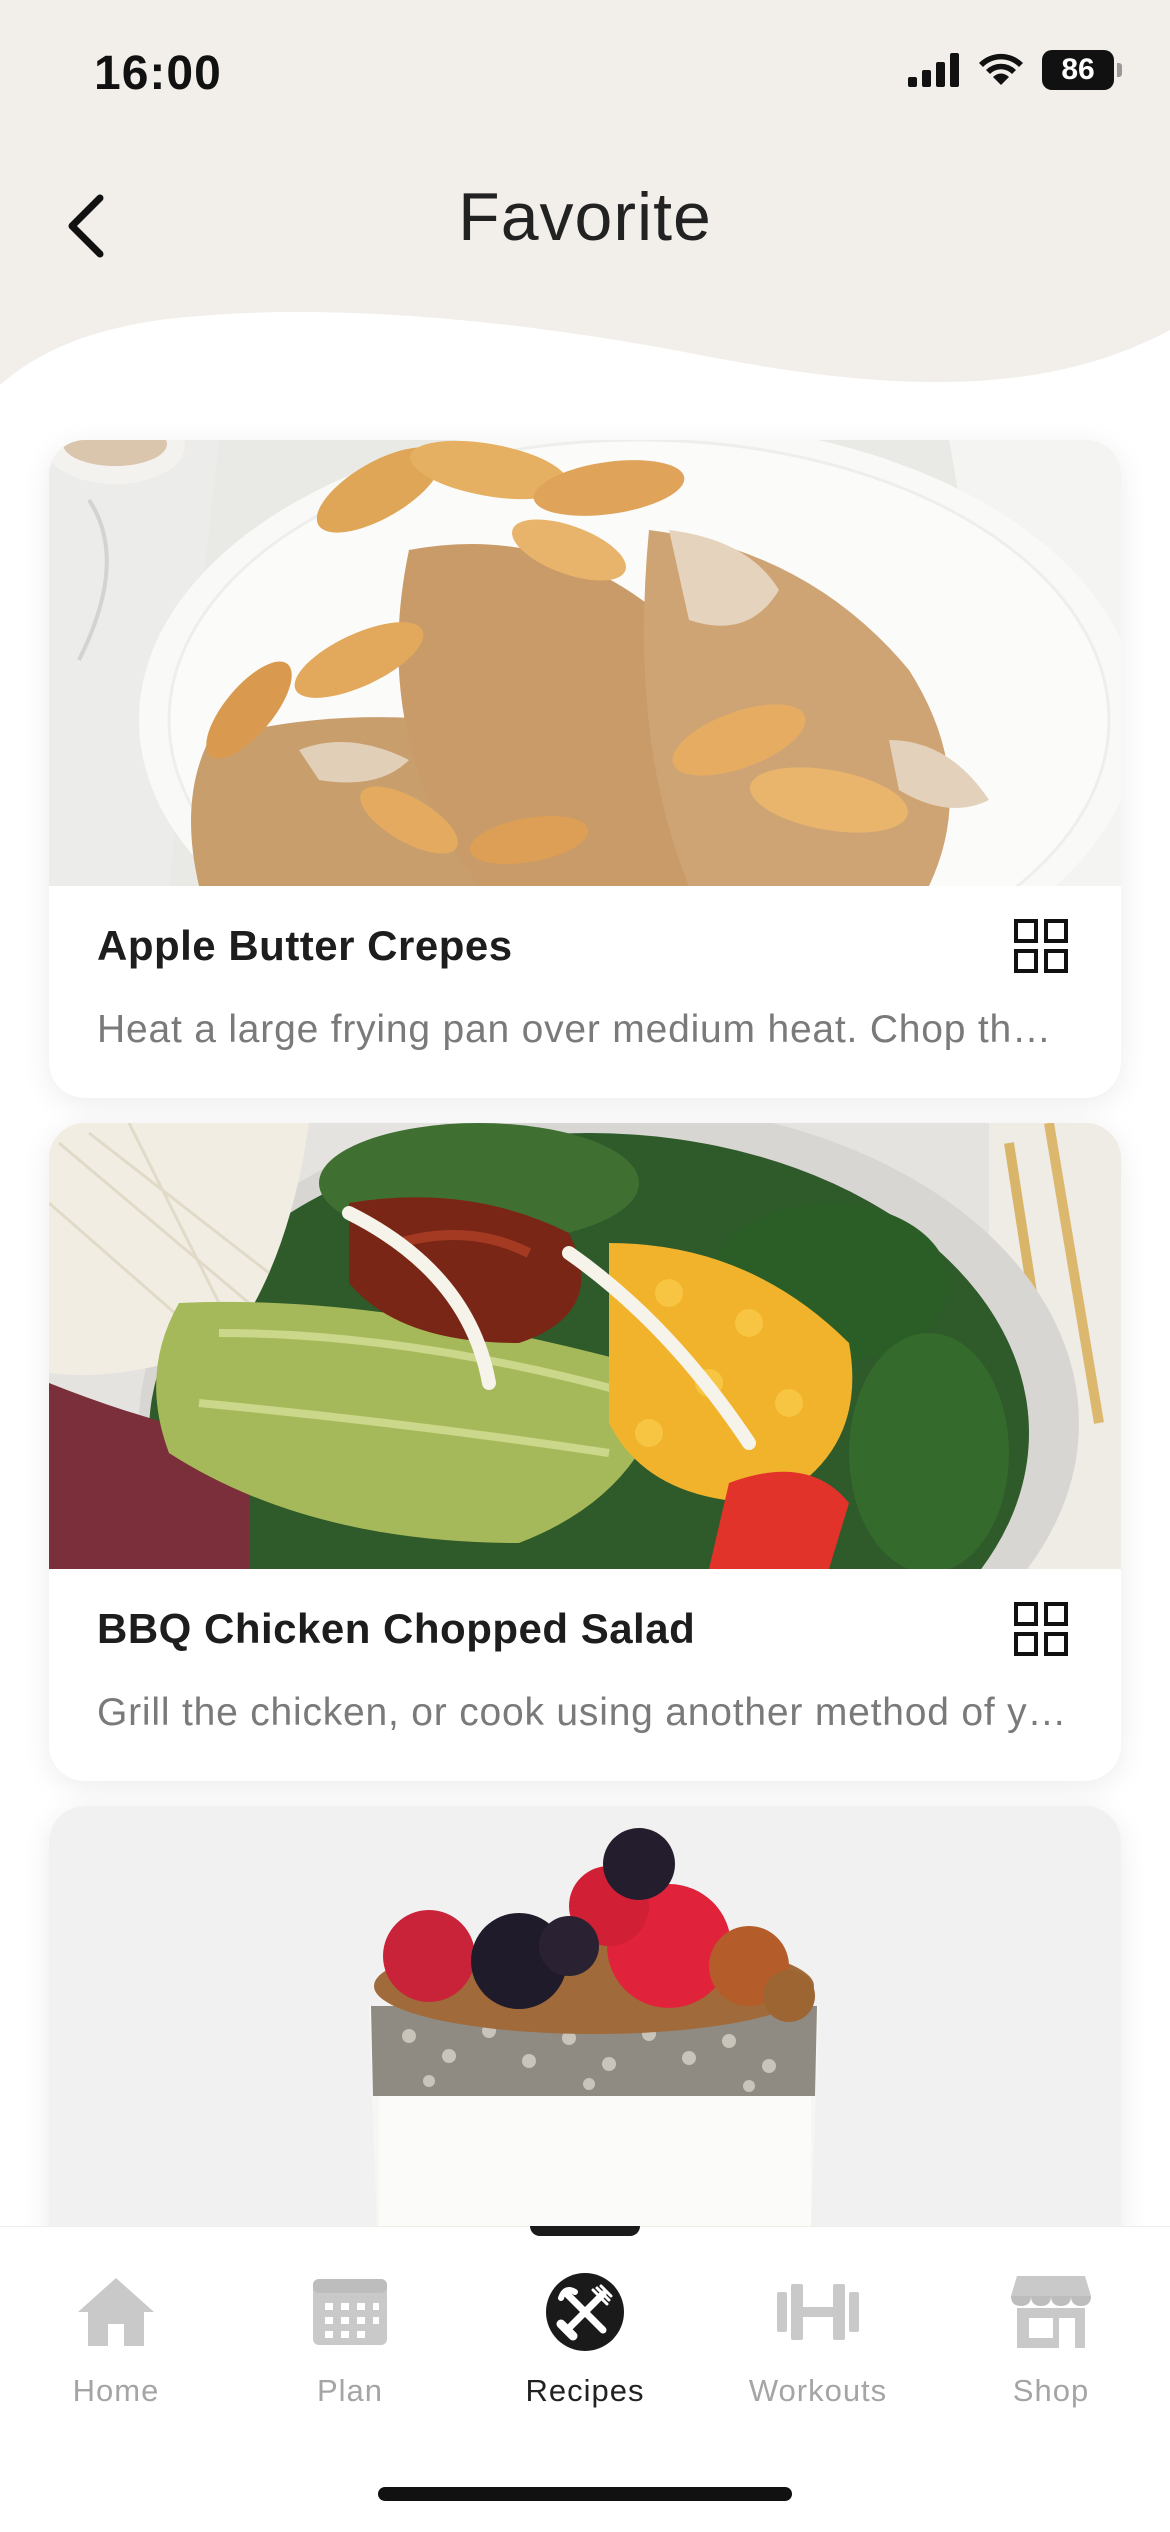 This screenshot has width=1170, height=2532. What do you see at coordinates (158, 73) in the screenshot?
I see `status-time: 16:00` at bounding box center [158, 73].